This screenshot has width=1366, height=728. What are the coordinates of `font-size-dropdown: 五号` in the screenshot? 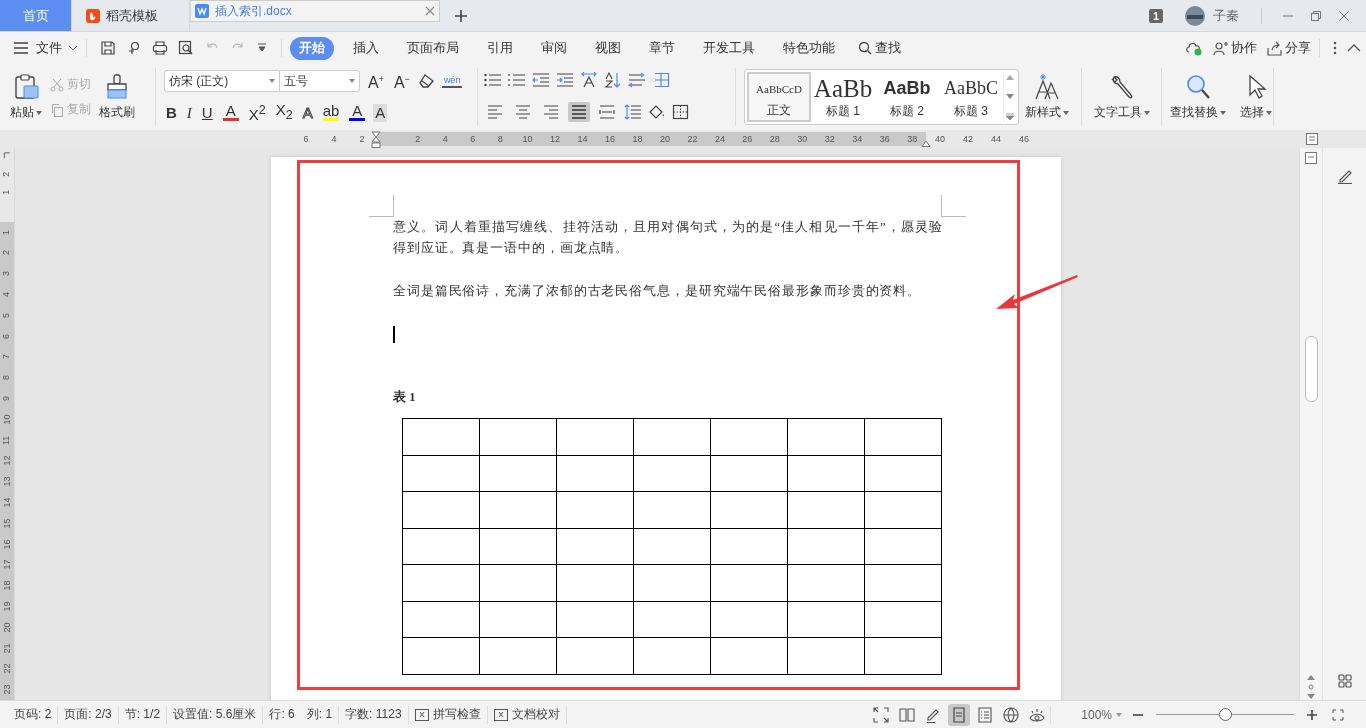 It's located at (320, 81).